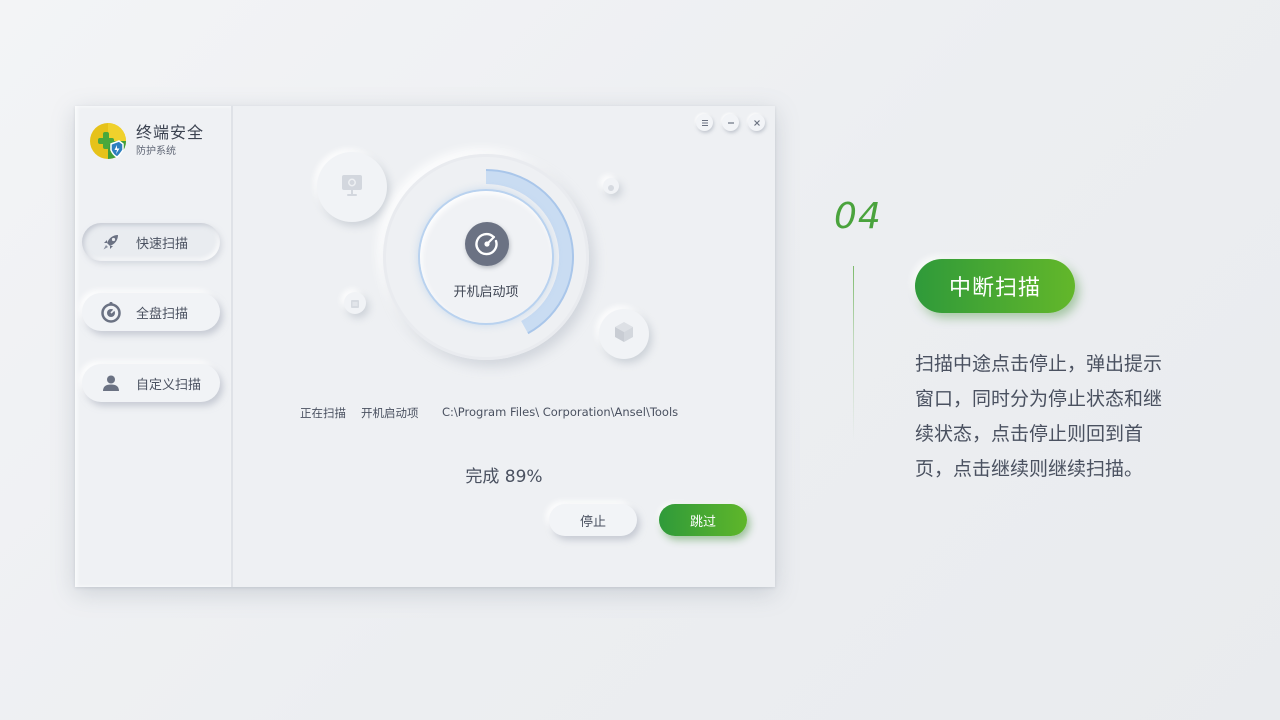 The height and width of the screenshot is (720, 1280). What do you see at coordinates (704, 122) in the screenshot?
I see `menu-icon` at bounding box center [704, 122].